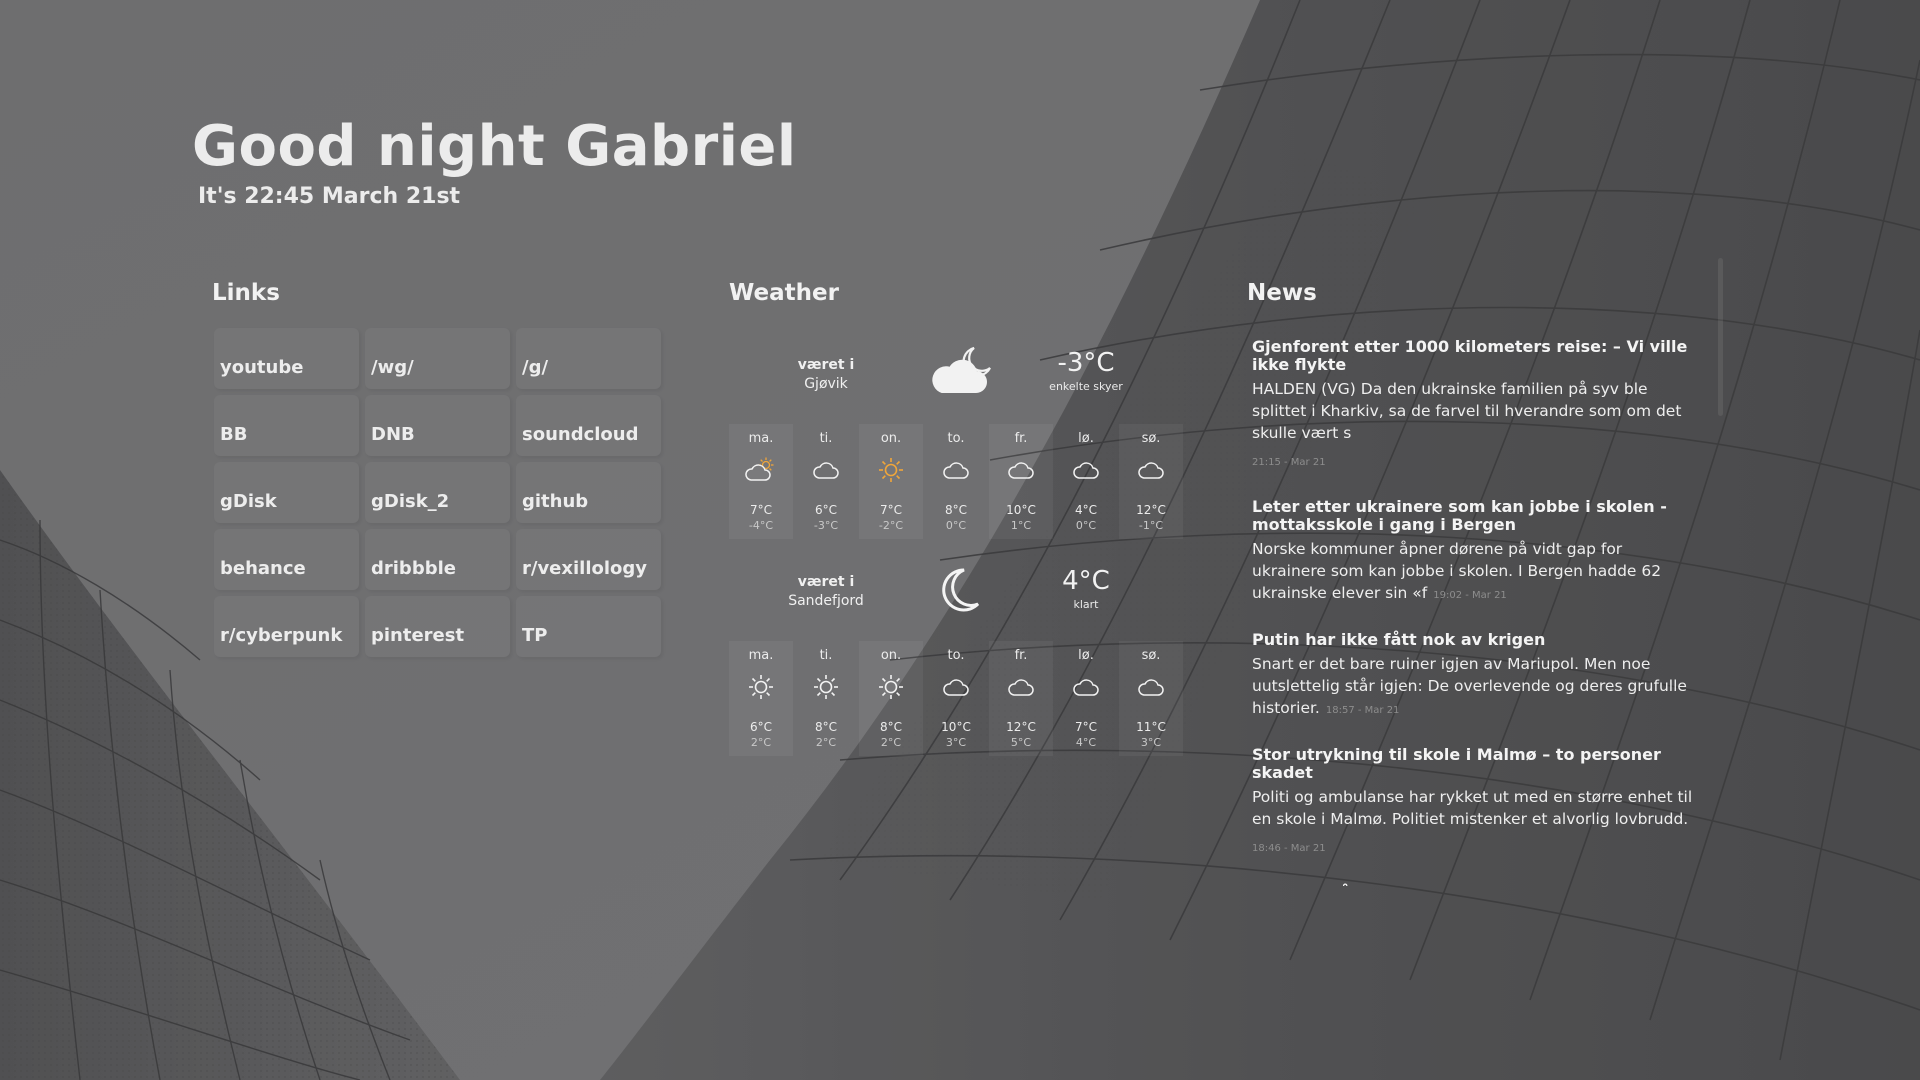  Describe the element at coordinates (286, 626) in the screenshot. I see `link-r-cyberpunk: r/cyberpunk` at that location.